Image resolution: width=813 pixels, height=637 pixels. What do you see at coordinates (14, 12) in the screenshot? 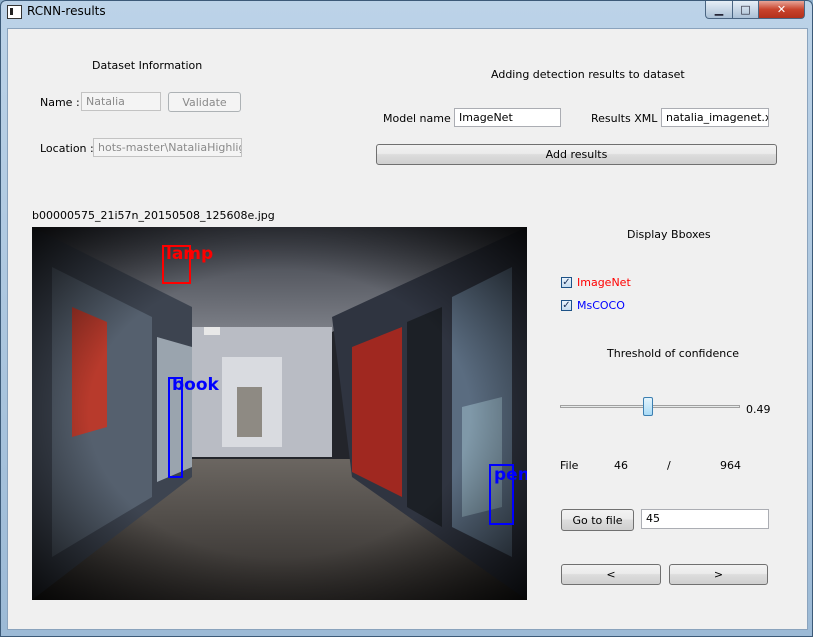
I see `app-icon` at bounding box center [14, 12].